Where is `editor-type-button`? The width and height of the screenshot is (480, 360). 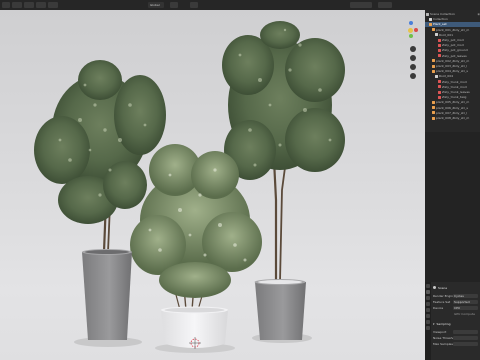 editor-type-button is located at coordinates (6, 5).